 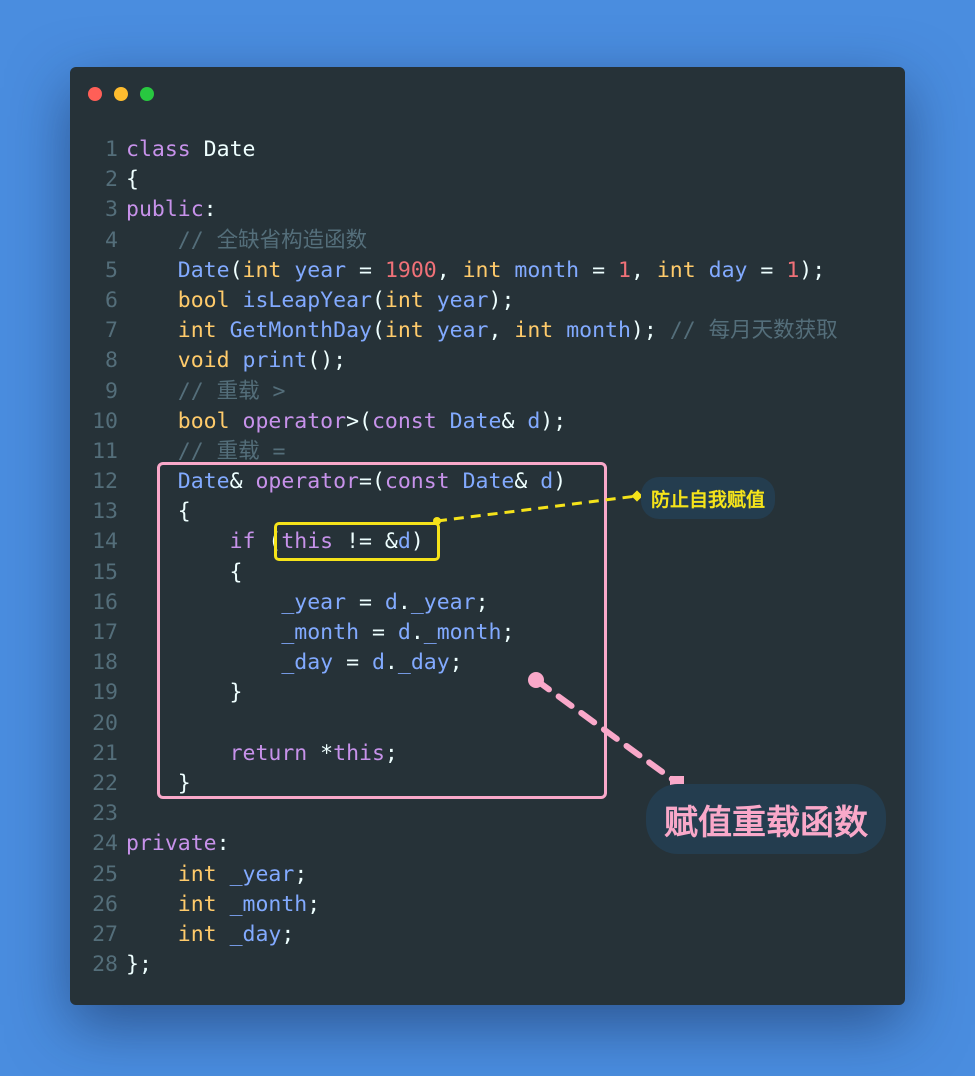 I want to click on assign-overload-connector, so click(x=606, y=731).